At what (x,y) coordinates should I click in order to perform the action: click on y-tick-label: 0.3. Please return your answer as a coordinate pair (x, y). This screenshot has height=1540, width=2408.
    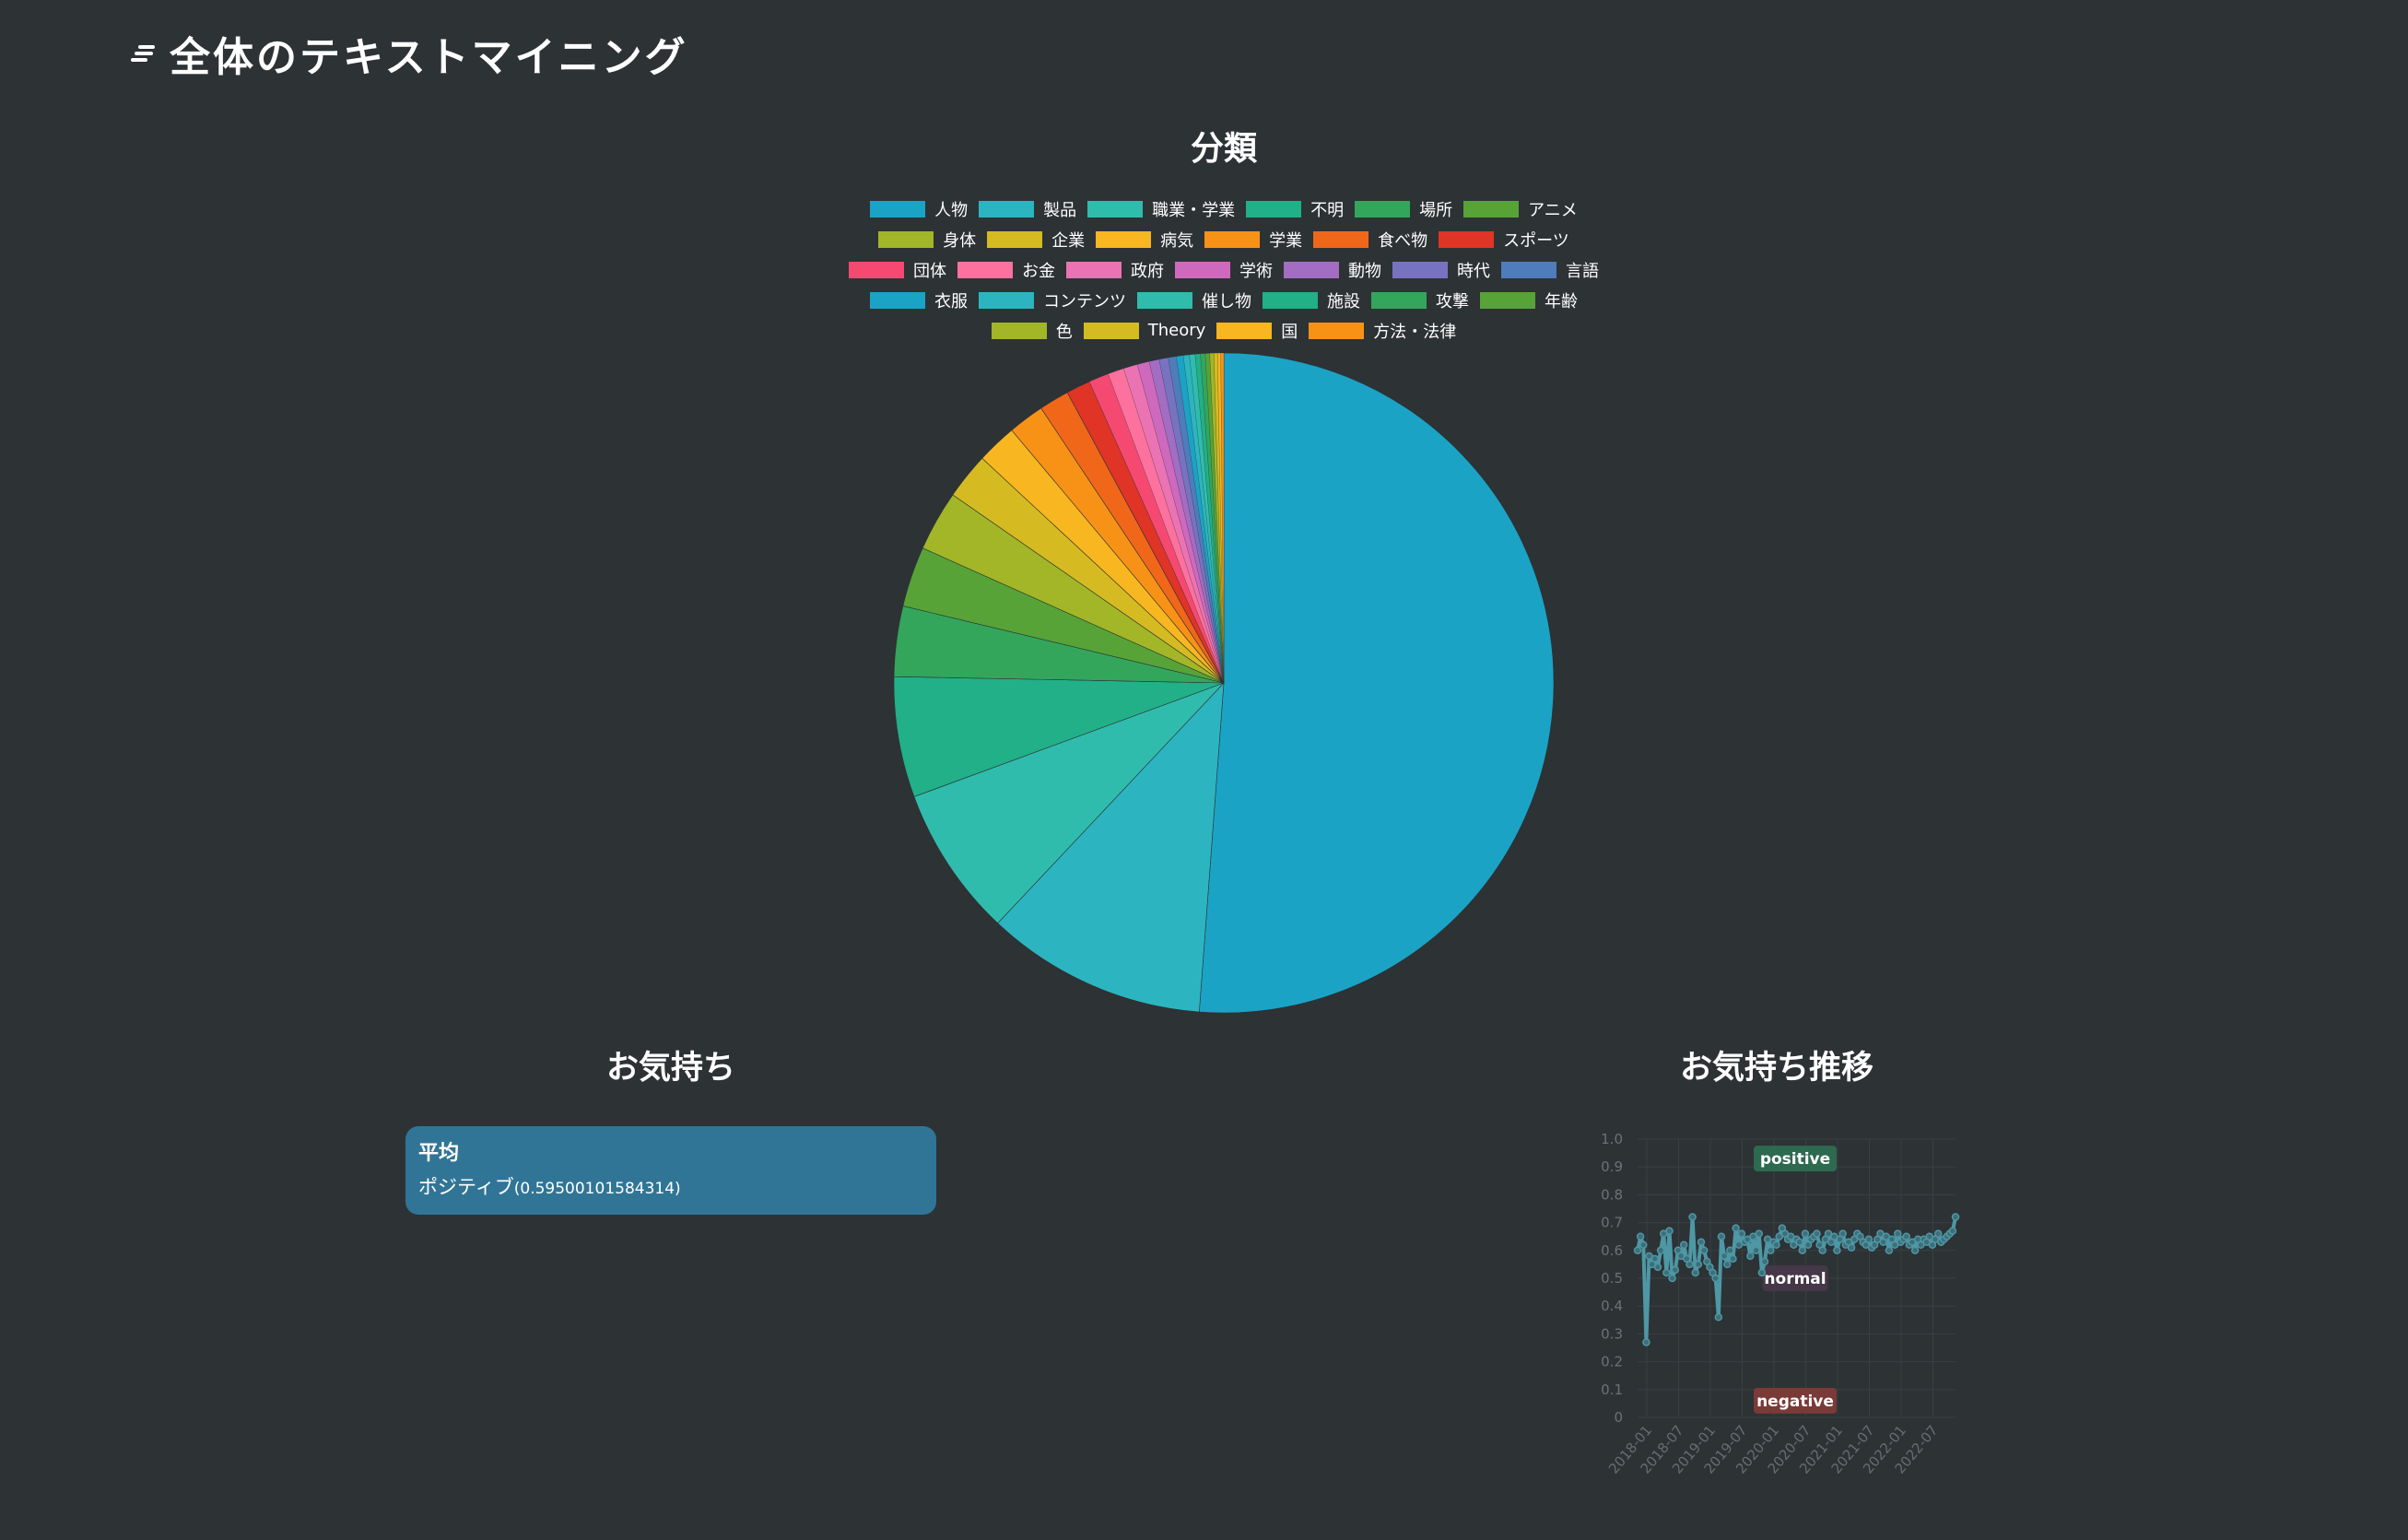
    Looking at the image, I should click on (1612, 1333).